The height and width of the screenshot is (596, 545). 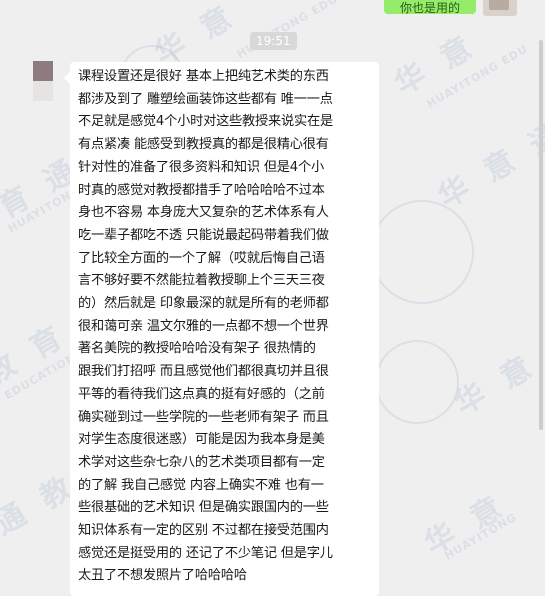 What do you see at coordinates (205, 122) in the screenshot?
I see `message-line: 不足就是感觉4个小时对这些教授来说实在是` at bounding box center [205, 122].